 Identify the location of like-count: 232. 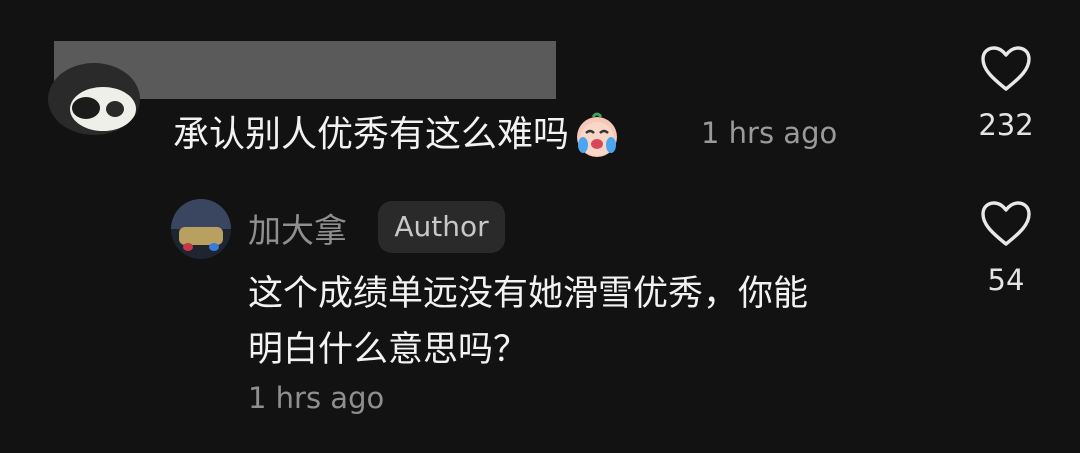
(1006, 125).